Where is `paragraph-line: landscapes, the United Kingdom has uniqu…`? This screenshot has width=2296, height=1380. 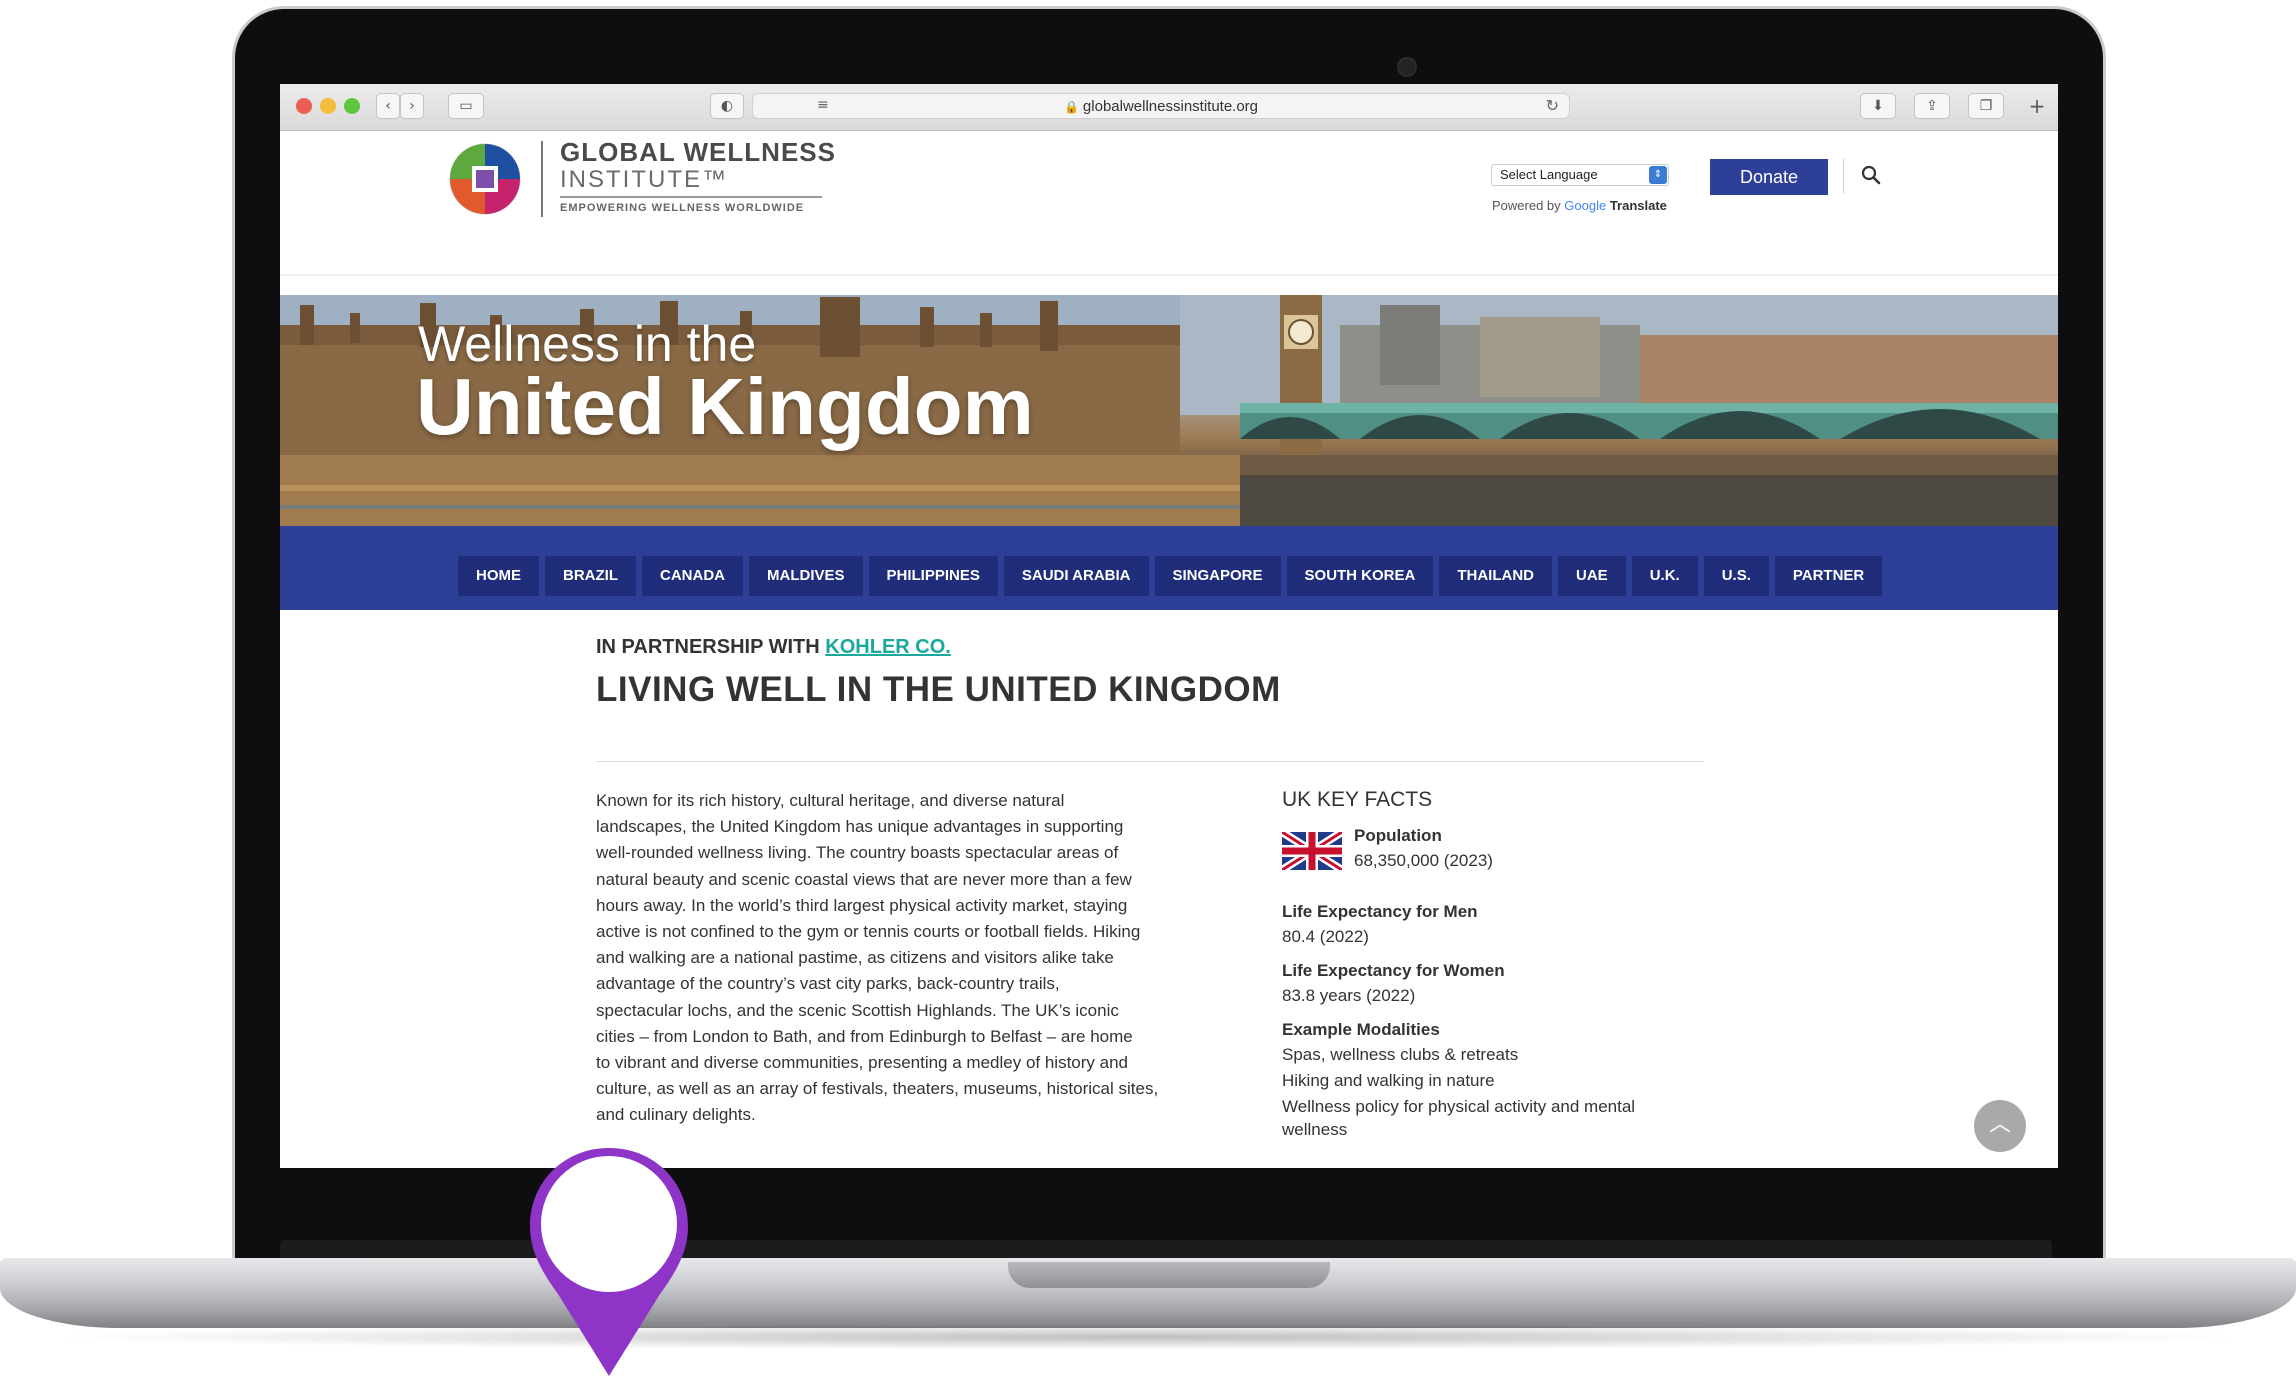 paragraph-line: landscapes, the United Kingdom has uniqu… is located at coordinates (860, 827).